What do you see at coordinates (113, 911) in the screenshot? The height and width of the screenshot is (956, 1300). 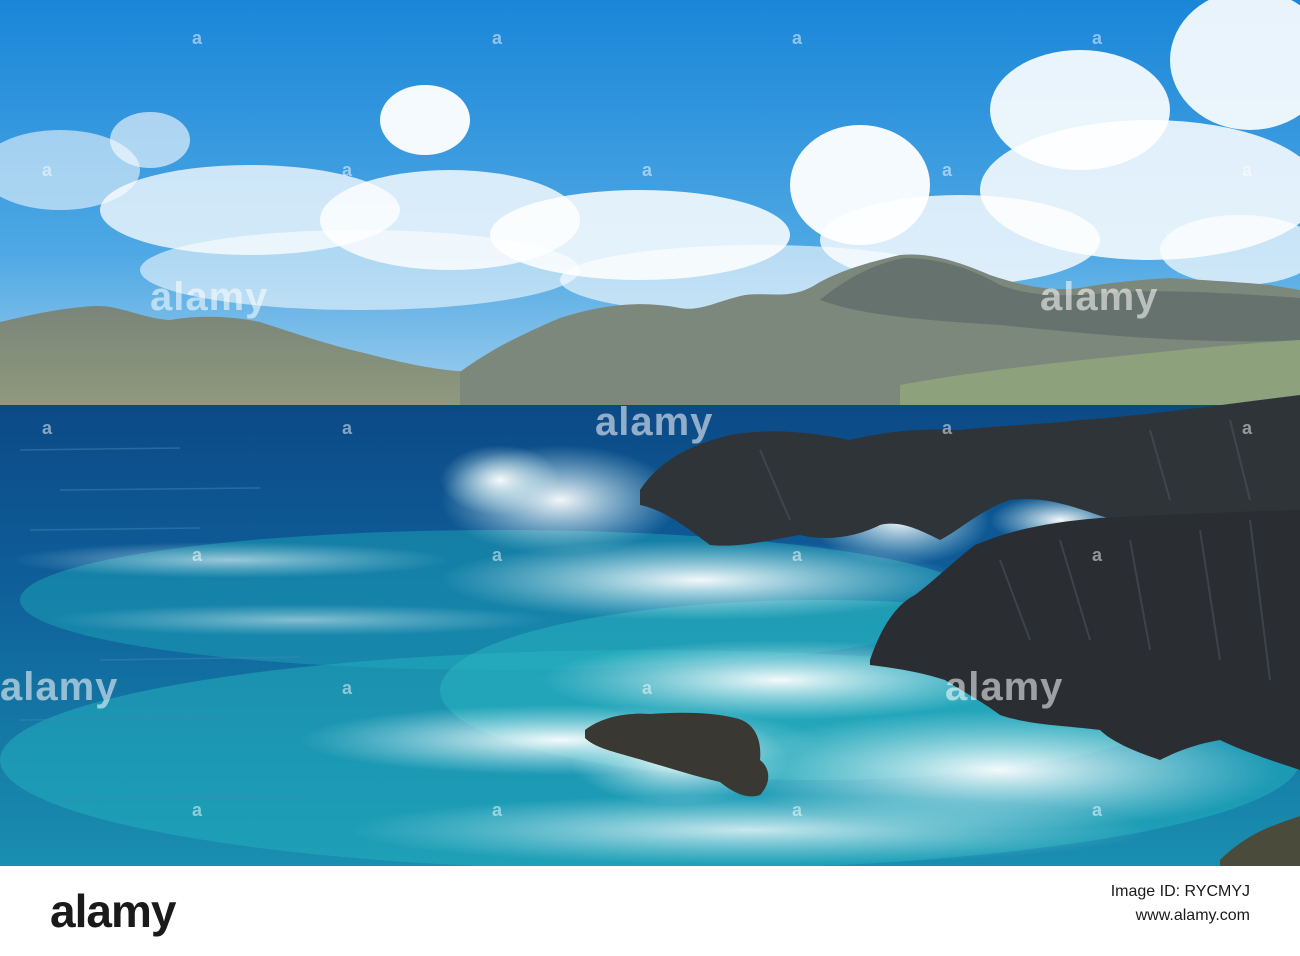 I see `alamy-logo: alamy` at bounding box center [113, 911].